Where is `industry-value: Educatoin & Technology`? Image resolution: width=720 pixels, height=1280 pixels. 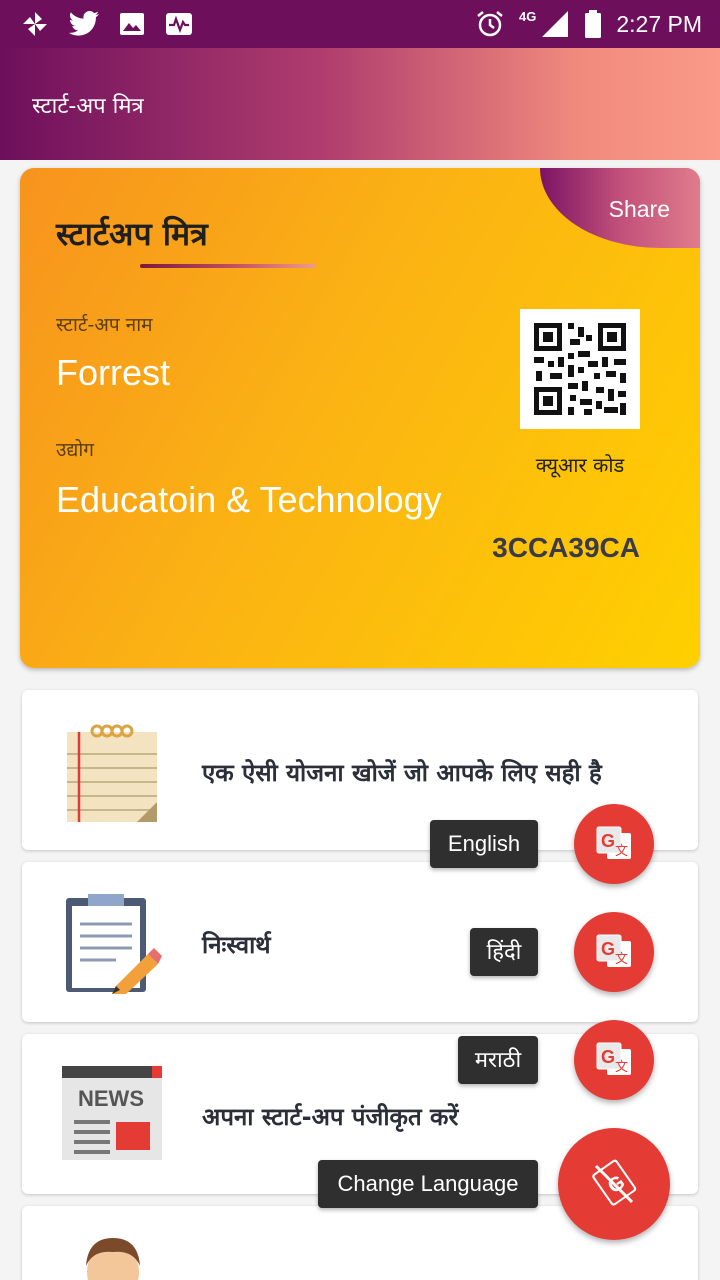
industry-value: Educatoin & Technology is located at coordinates (249, 499).